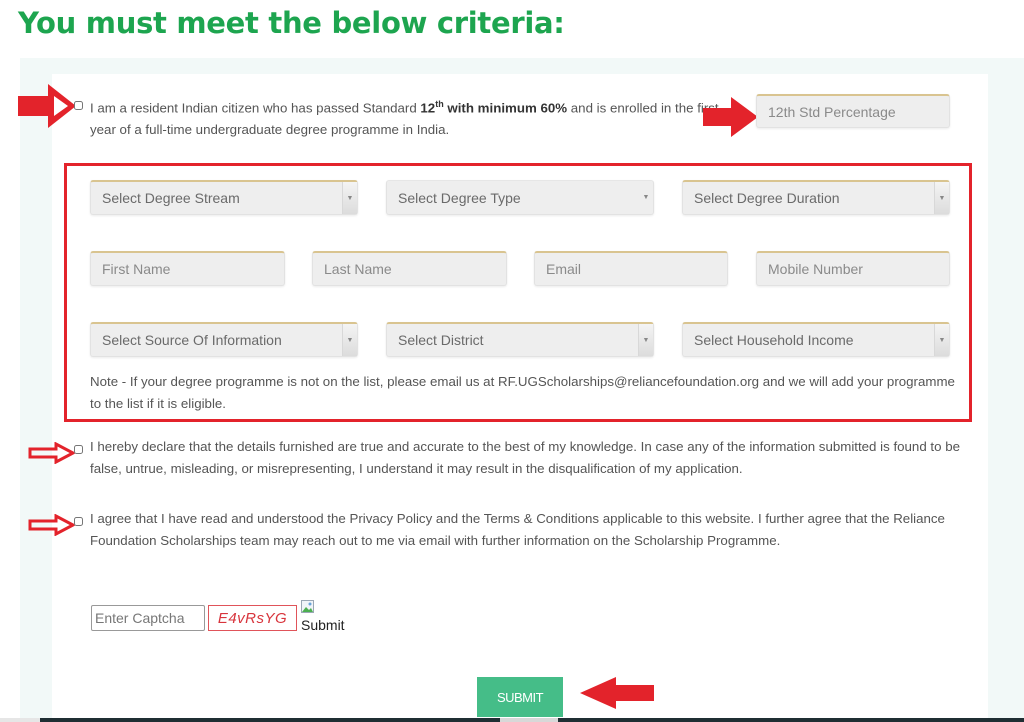 Image resolution: width=1024 pixels, height=722 pixels. I want to click on source-of-information-value: Select Source Of Information, so click(192, 340).